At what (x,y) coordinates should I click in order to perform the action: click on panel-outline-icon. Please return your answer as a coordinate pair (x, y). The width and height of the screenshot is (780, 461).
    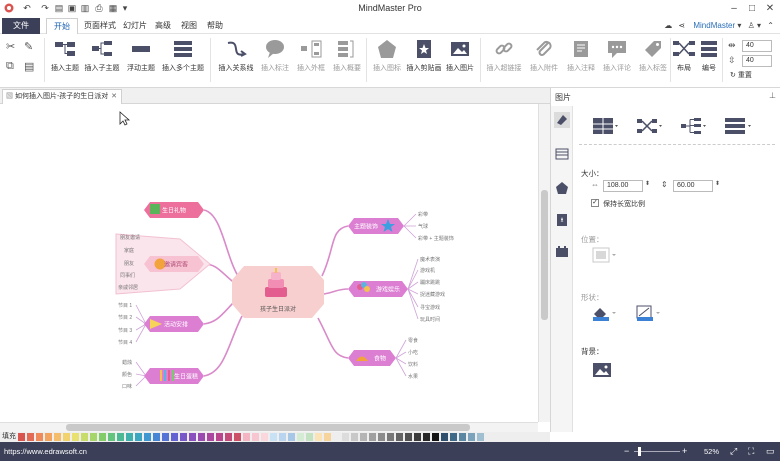
    Looking at the image, I should click on (562, 154).